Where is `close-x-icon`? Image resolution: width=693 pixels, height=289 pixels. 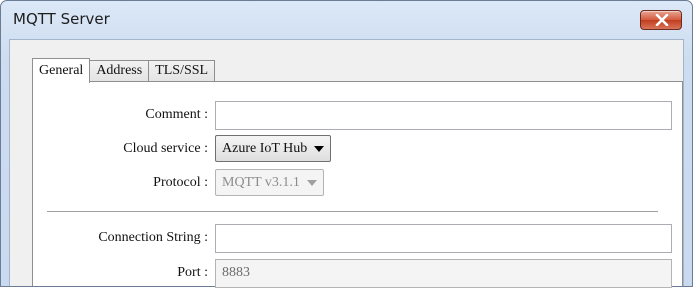 close-x-icon is located at coordinates (662, 20).